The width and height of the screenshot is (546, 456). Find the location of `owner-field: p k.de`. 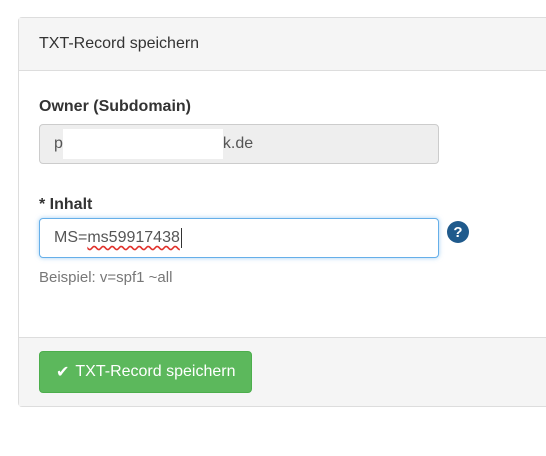

owner-field: p k.de is located at coordinates (239, 144).